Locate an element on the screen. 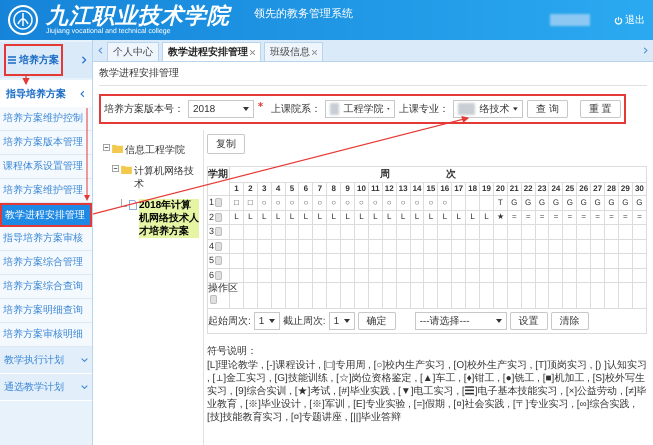  week-number: 4 is located at coordinates (278, 189).